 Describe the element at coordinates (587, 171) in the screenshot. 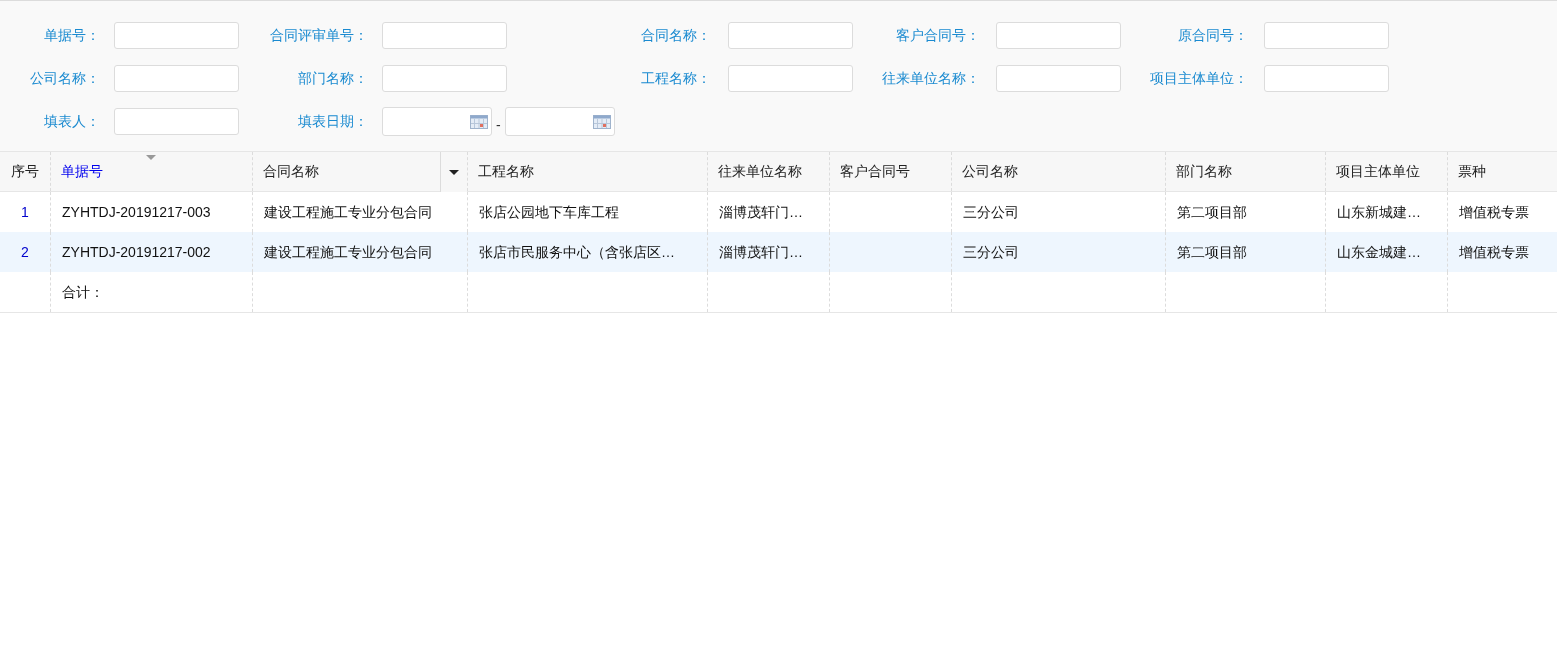

I see `column-header: 工程名称` at that location.